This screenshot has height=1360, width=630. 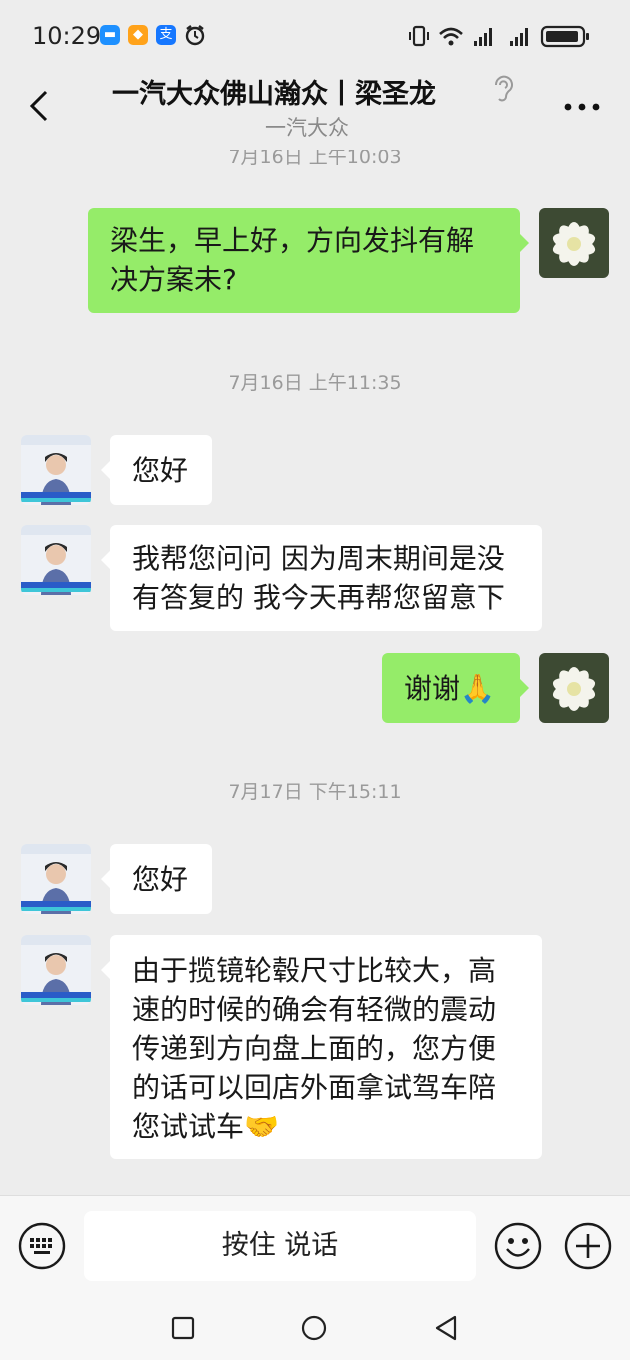 I want to click on message-bubble-incoming: 我帮您问问 因为周末期间是没 有答复的 我今天再帮您留意下, so click(x=321, y=578).